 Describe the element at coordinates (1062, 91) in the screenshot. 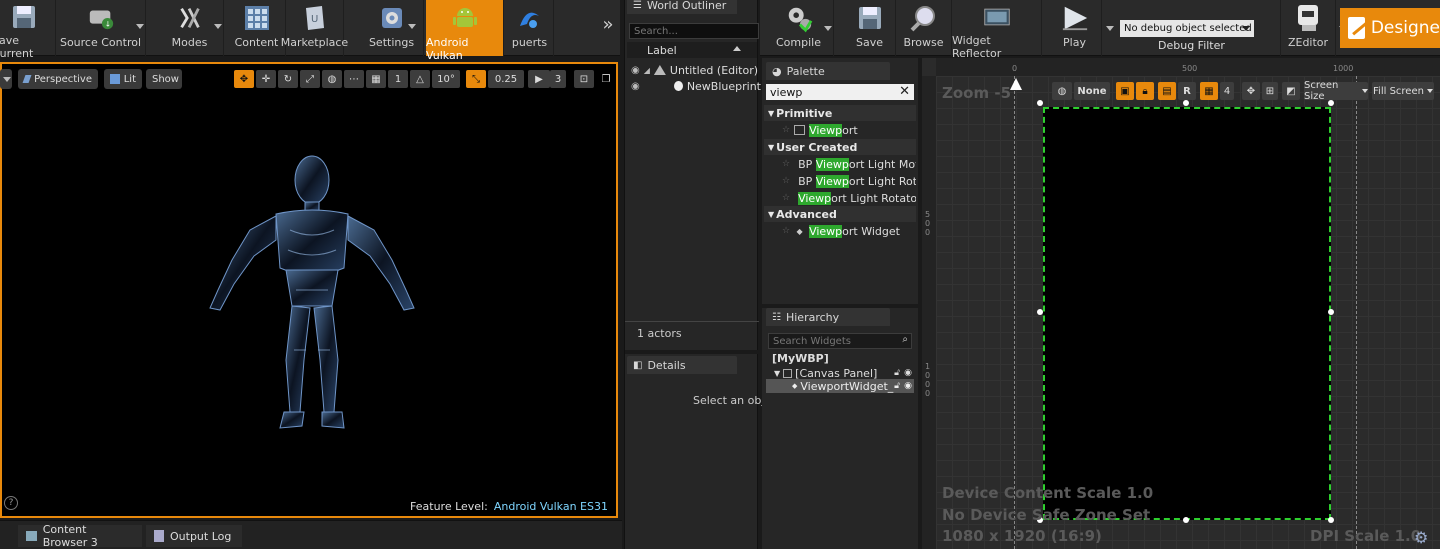

I see `globe-icon: ◍` at that location.